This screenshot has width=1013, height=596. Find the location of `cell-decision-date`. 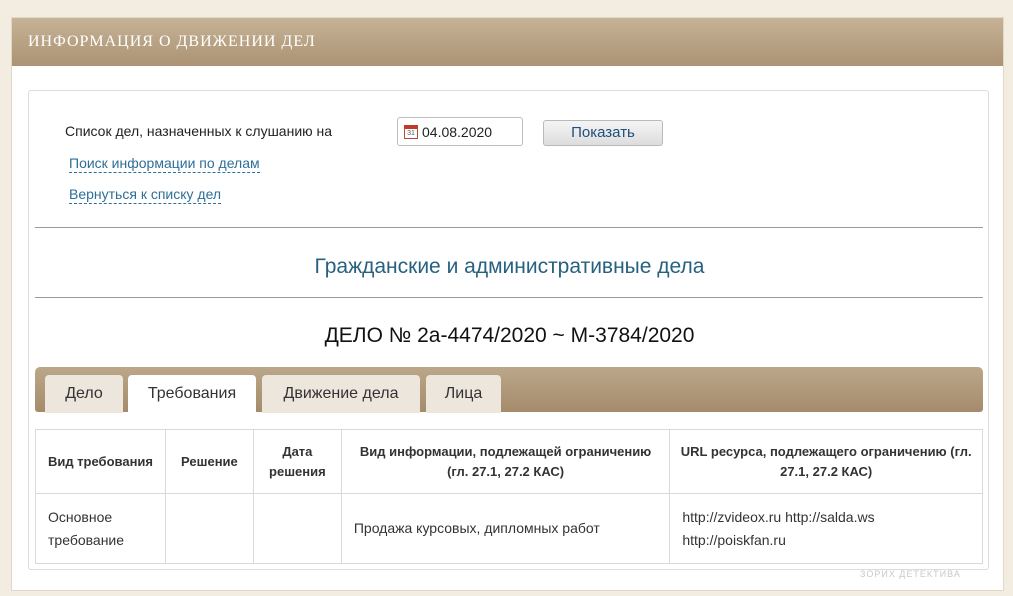

cell-decision-date is located at coordinates (297, 528).